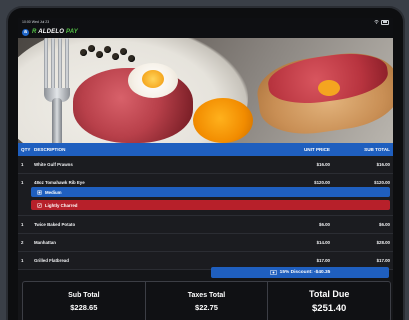  I want to click on brand-pay: PAY, so click(71, 32).